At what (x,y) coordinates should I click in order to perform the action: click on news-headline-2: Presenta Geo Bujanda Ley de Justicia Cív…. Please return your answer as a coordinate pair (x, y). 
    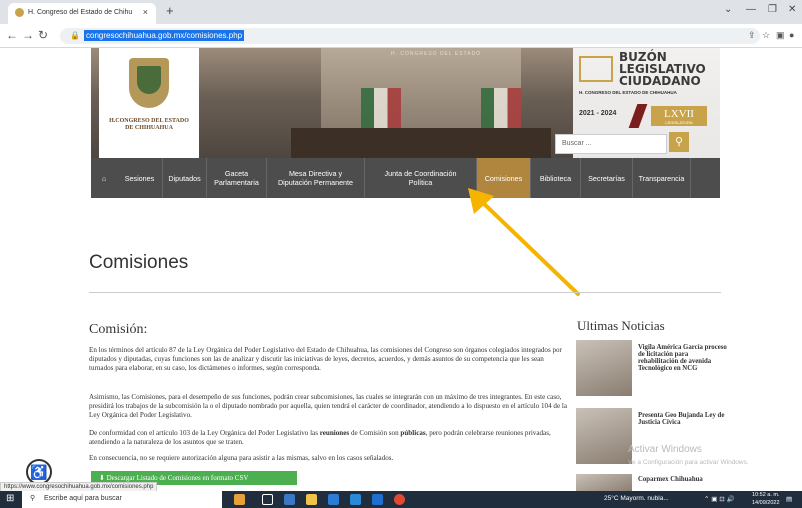
    Looking at the image, I should click on (683, 419).